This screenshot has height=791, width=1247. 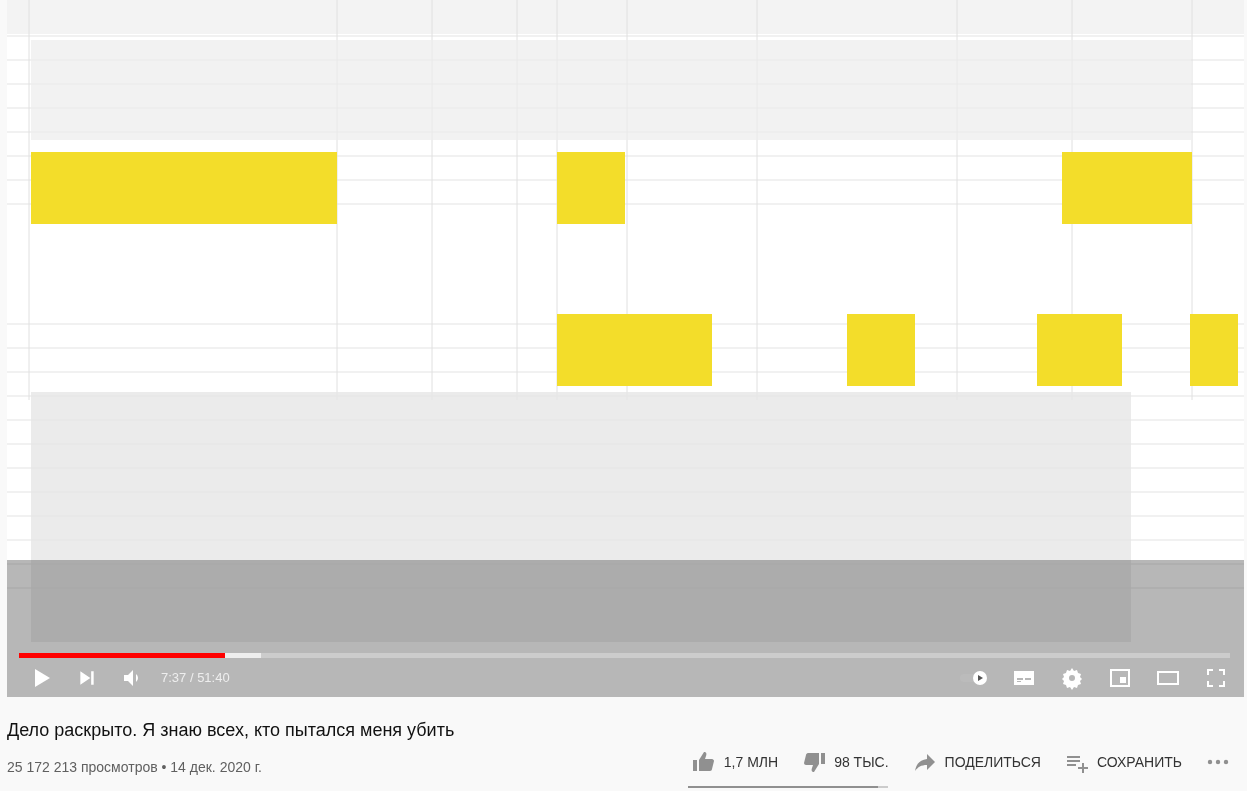 I want to click on like-button: 1,7 МЛН, so click(x=735, y=762).